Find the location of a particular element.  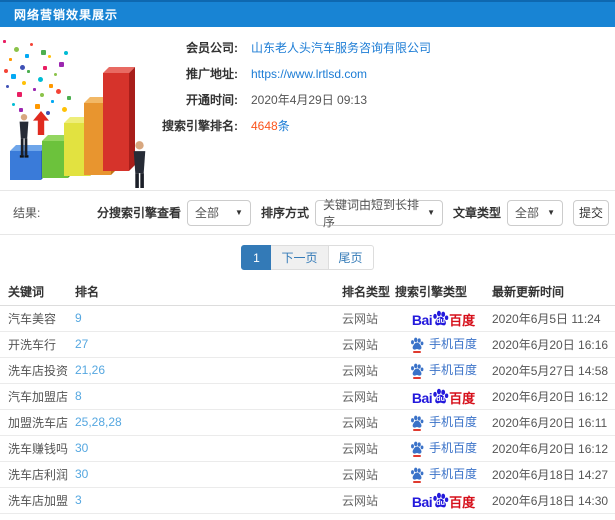

rank-link: 3 is located at coordinates (78, 500).